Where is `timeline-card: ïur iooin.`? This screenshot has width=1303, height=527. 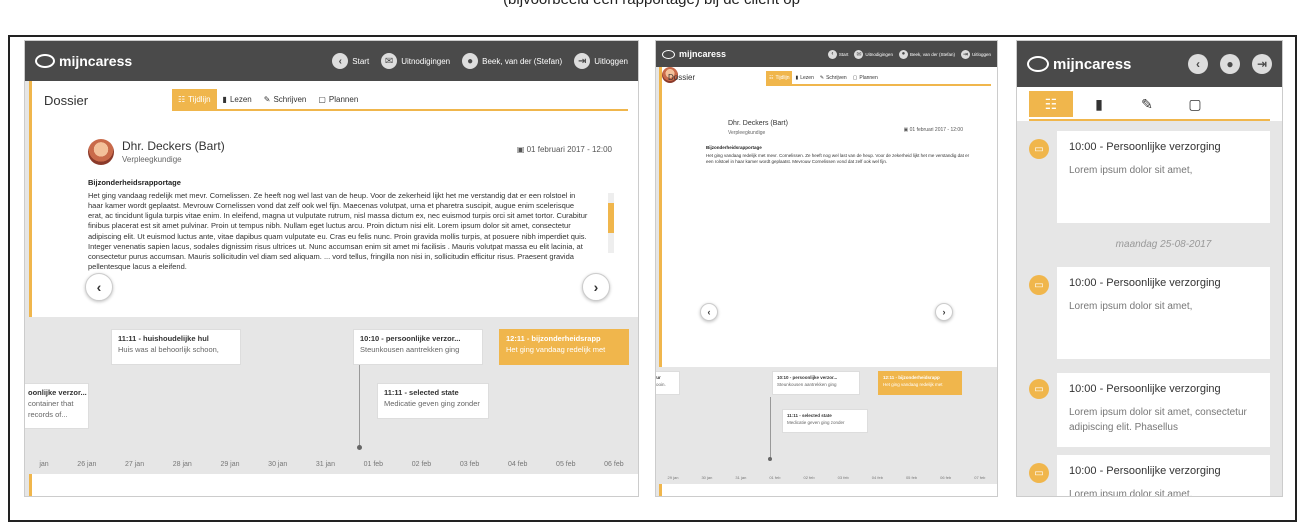 timeline-card: ïur iooin. is located at coordinates (668, 383).